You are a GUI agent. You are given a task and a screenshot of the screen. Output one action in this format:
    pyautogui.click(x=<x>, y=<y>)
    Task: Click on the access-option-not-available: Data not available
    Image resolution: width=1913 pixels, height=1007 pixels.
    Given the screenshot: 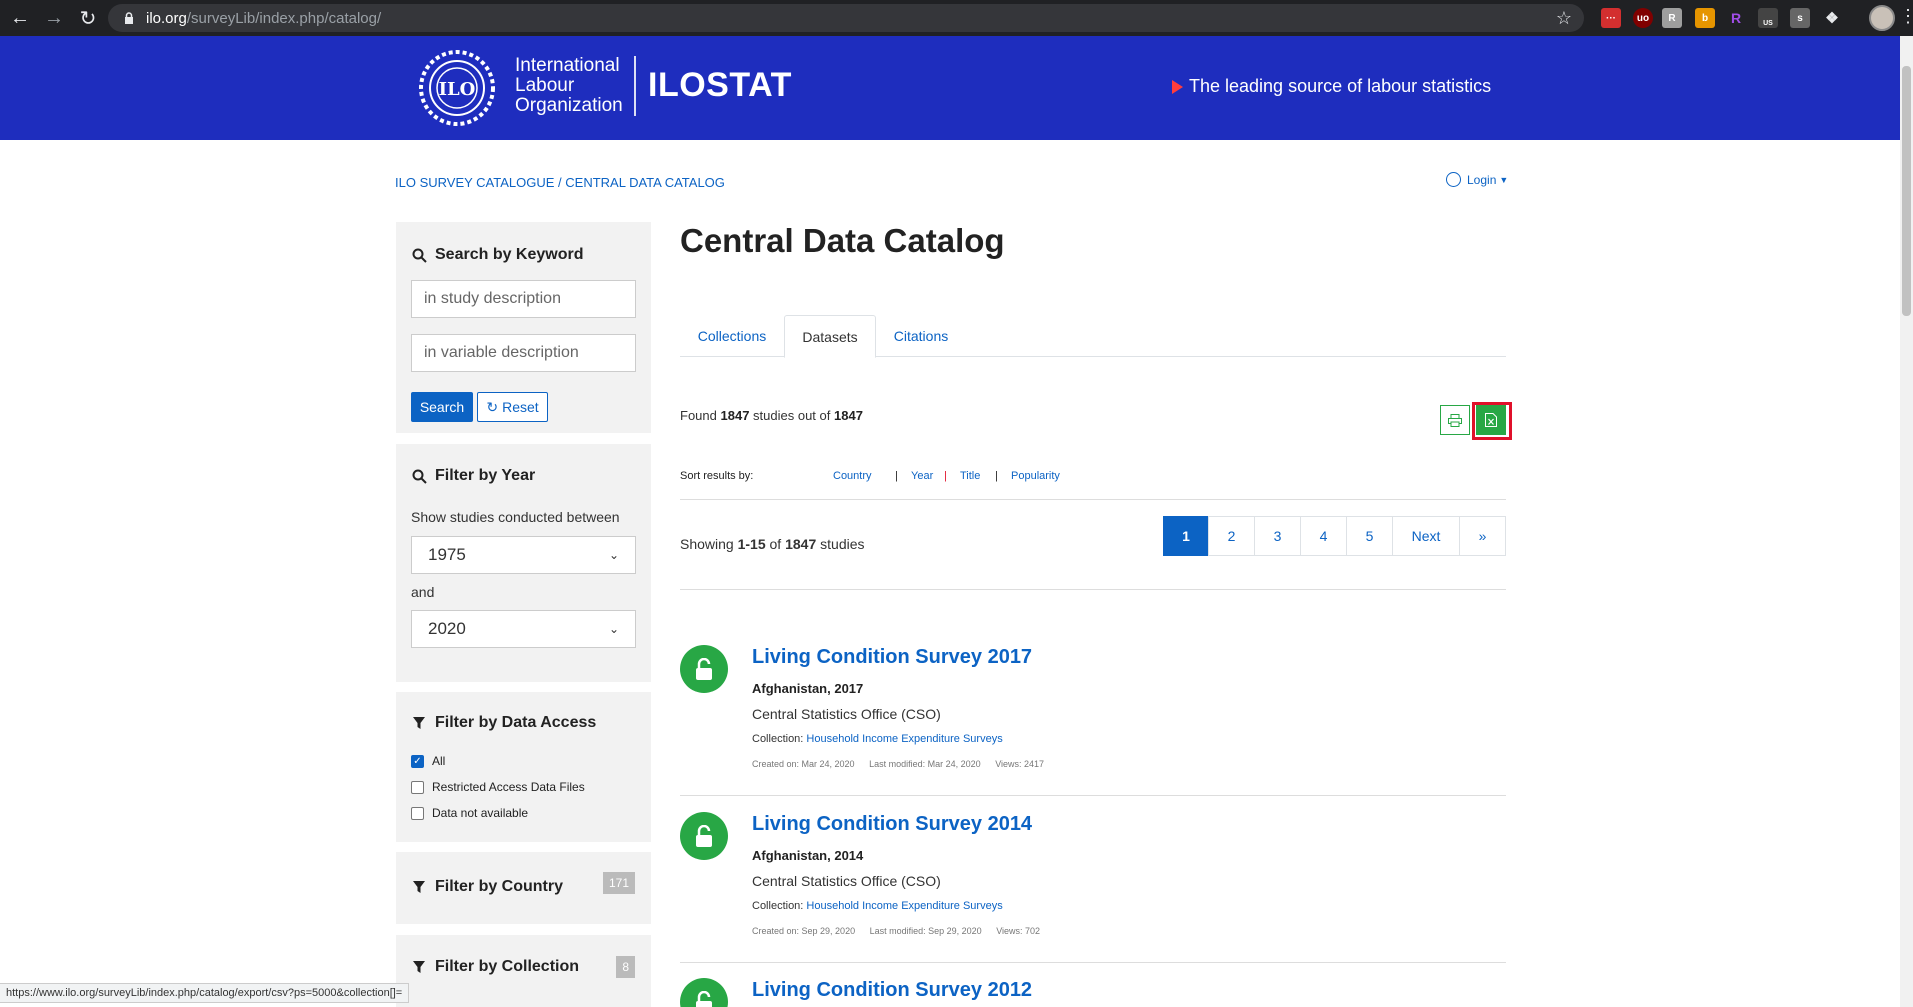 What is the action you would take?
    pyautogui.click(x=469, y=813)
    